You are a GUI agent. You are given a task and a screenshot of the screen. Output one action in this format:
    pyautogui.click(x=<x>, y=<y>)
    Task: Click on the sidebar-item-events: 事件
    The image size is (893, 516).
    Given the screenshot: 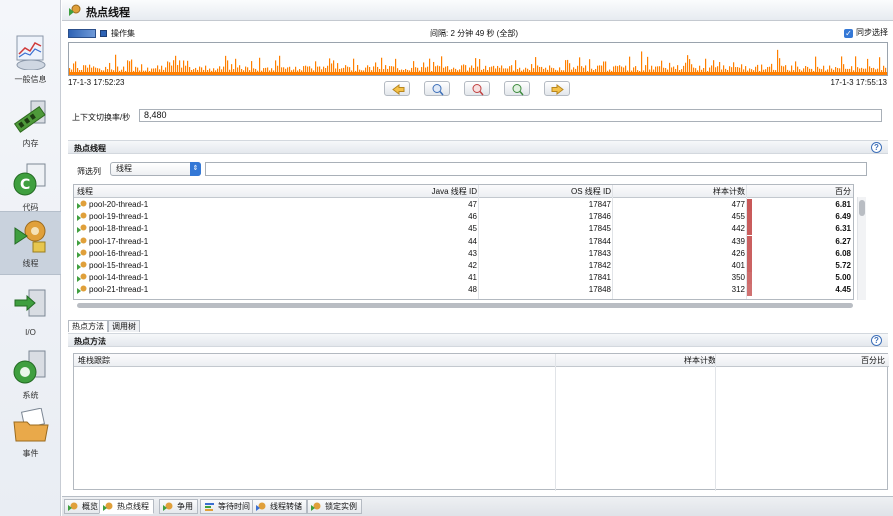 What is the action you would take?
    pyautogui.click(x=30, y=434)
    